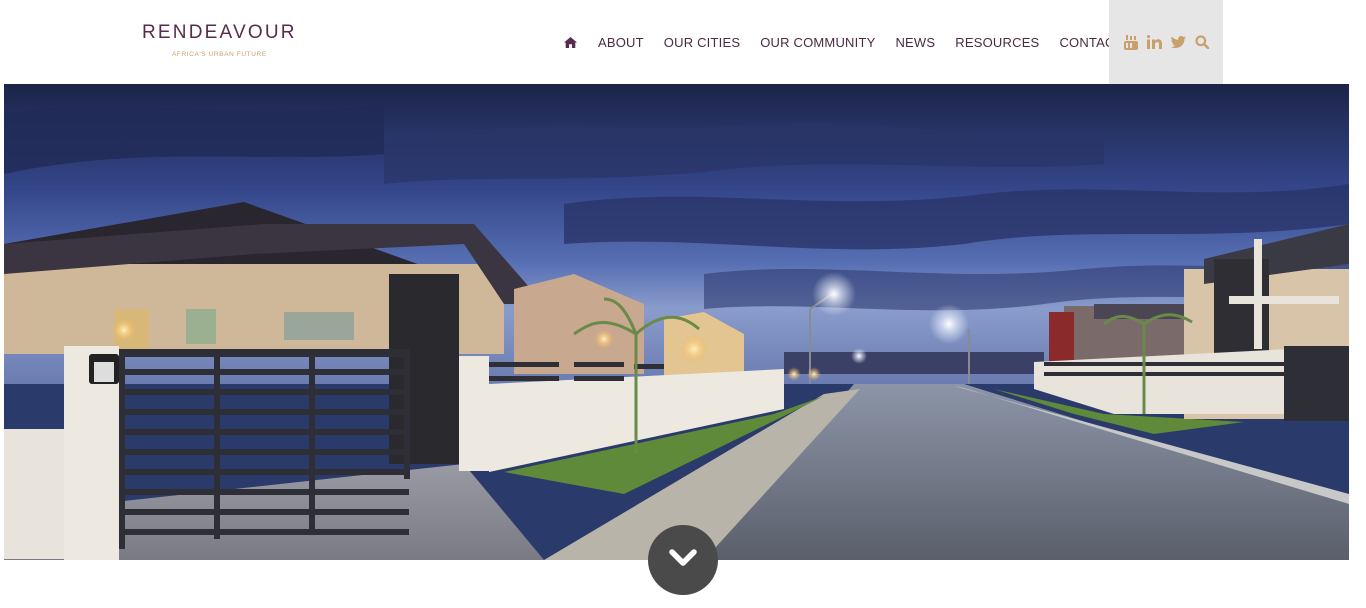 The image size is (1366, 608). Describe the element at coordinates (997, 42) in the screenshot. I see `nav-resources: RESOURCES` at that location.